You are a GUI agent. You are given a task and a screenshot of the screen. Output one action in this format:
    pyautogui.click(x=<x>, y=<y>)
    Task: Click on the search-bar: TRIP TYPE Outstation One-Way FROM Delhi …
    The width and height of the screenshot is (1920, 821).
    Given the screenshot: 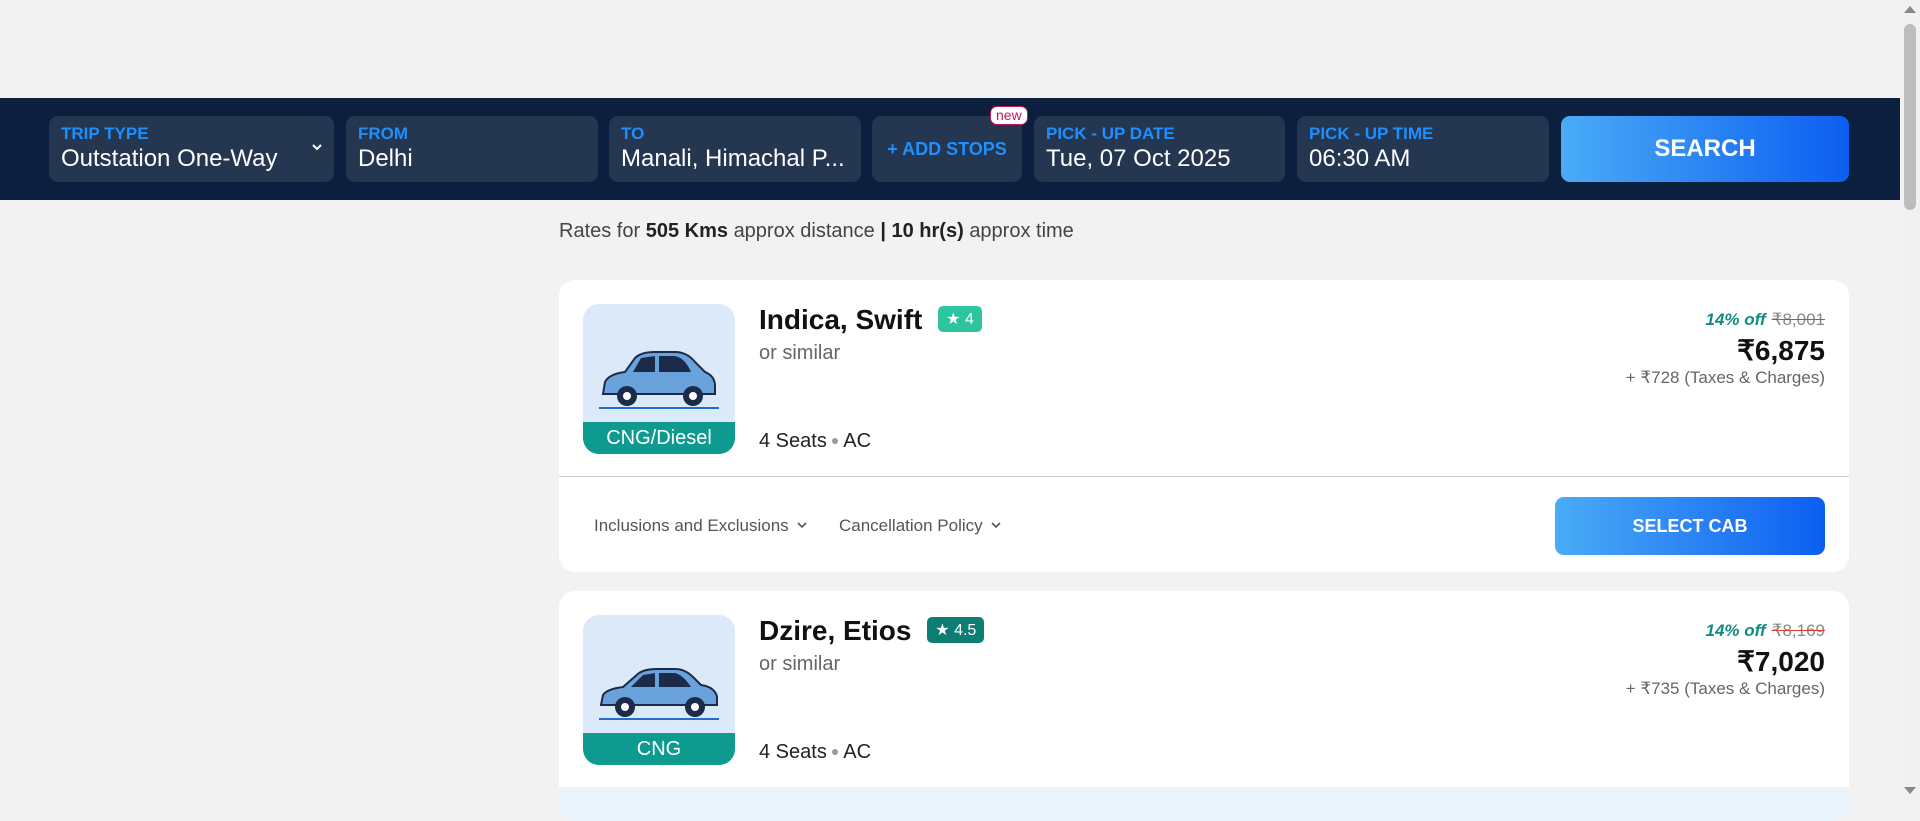 What is the action you would take?
    pyautogui.click(x=950, y=149)
    